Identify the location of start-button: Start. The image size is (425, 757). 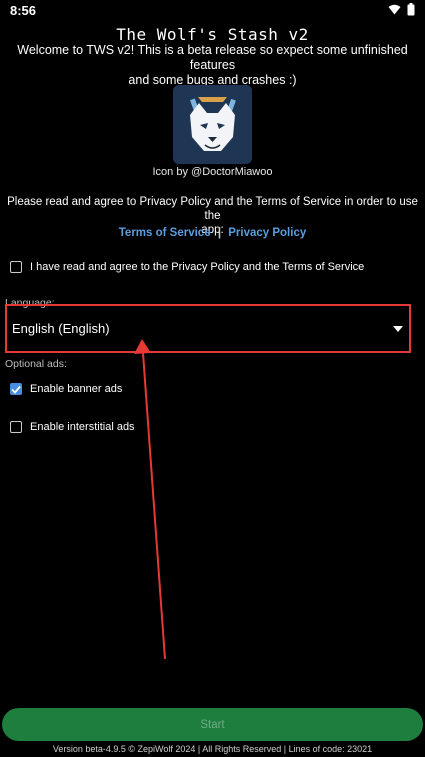
(212, 724).